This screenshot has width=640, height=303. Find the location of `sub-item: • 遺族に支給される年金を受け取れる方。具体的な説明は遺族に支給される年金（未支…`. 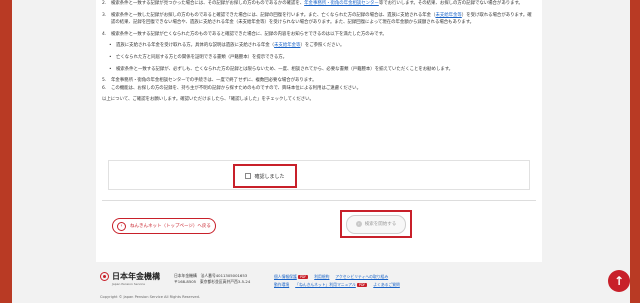

sub-item: • 遺族に支給される年金を受け取れる方。具体的な説明は遺族に支給される年金（未支… is located at coordinates (318, 46).